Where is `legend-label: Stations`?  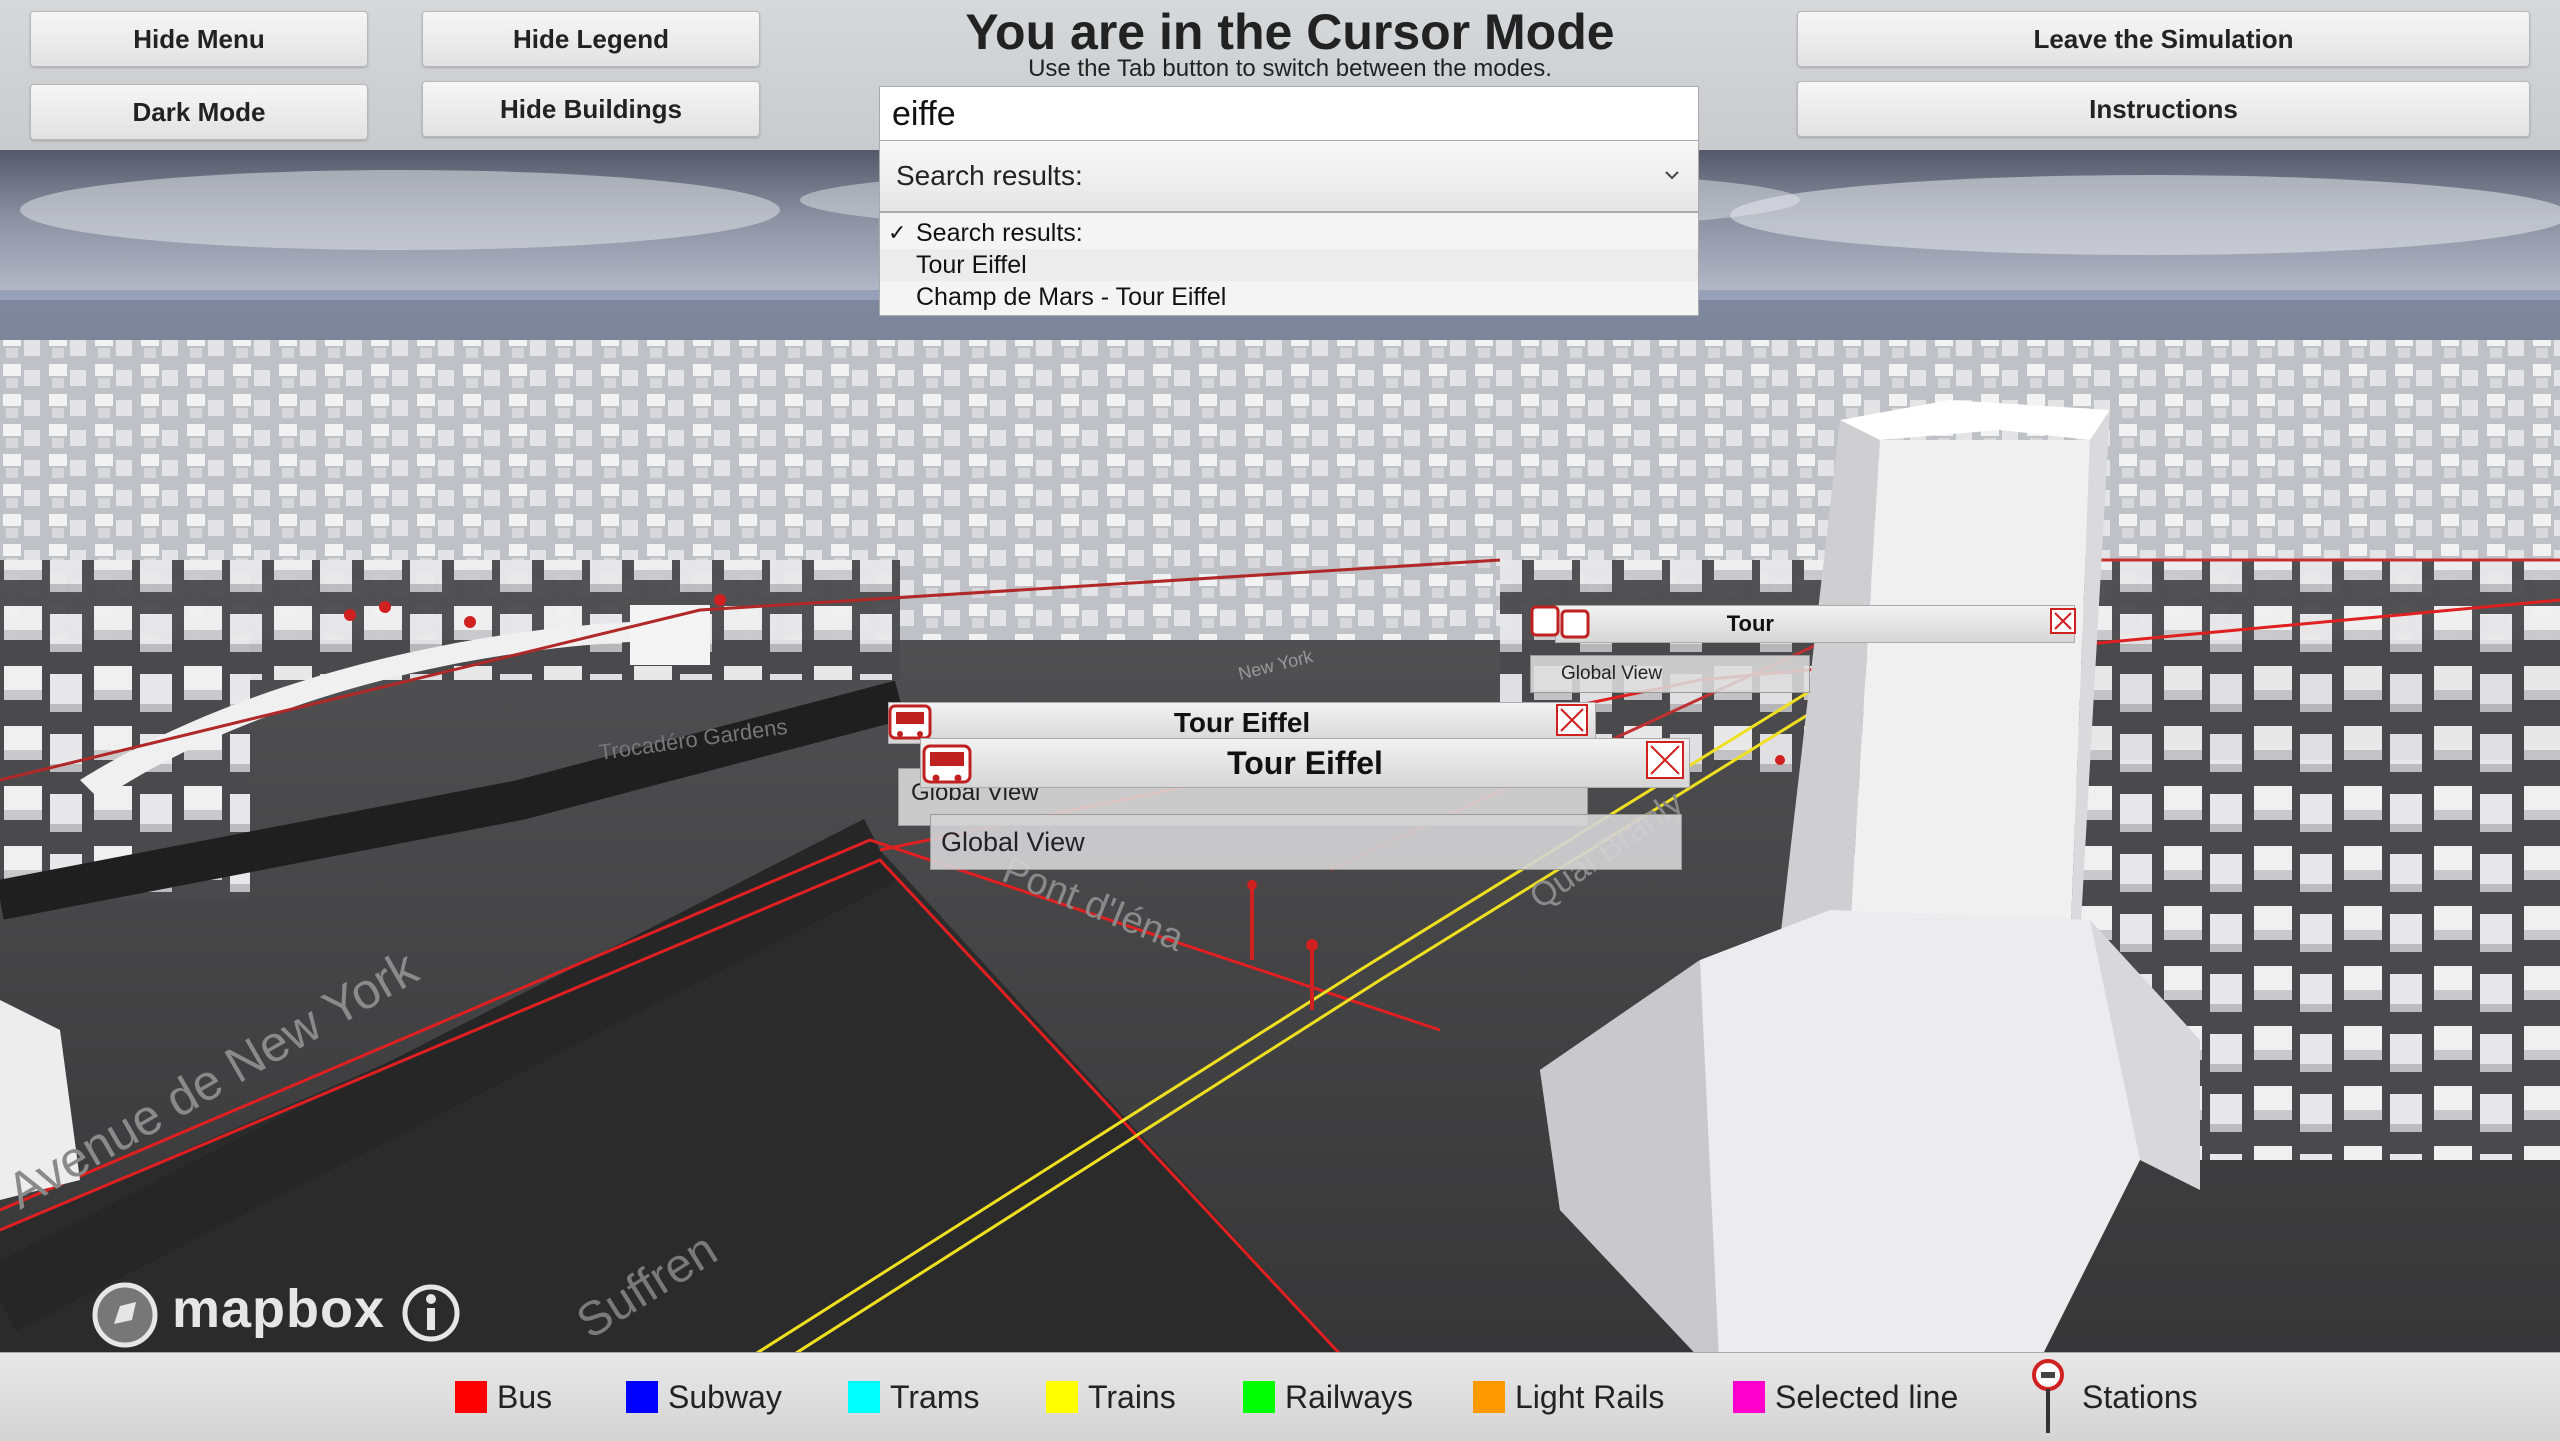 legend-label: Stations is located at coordinates (2140, 1396).